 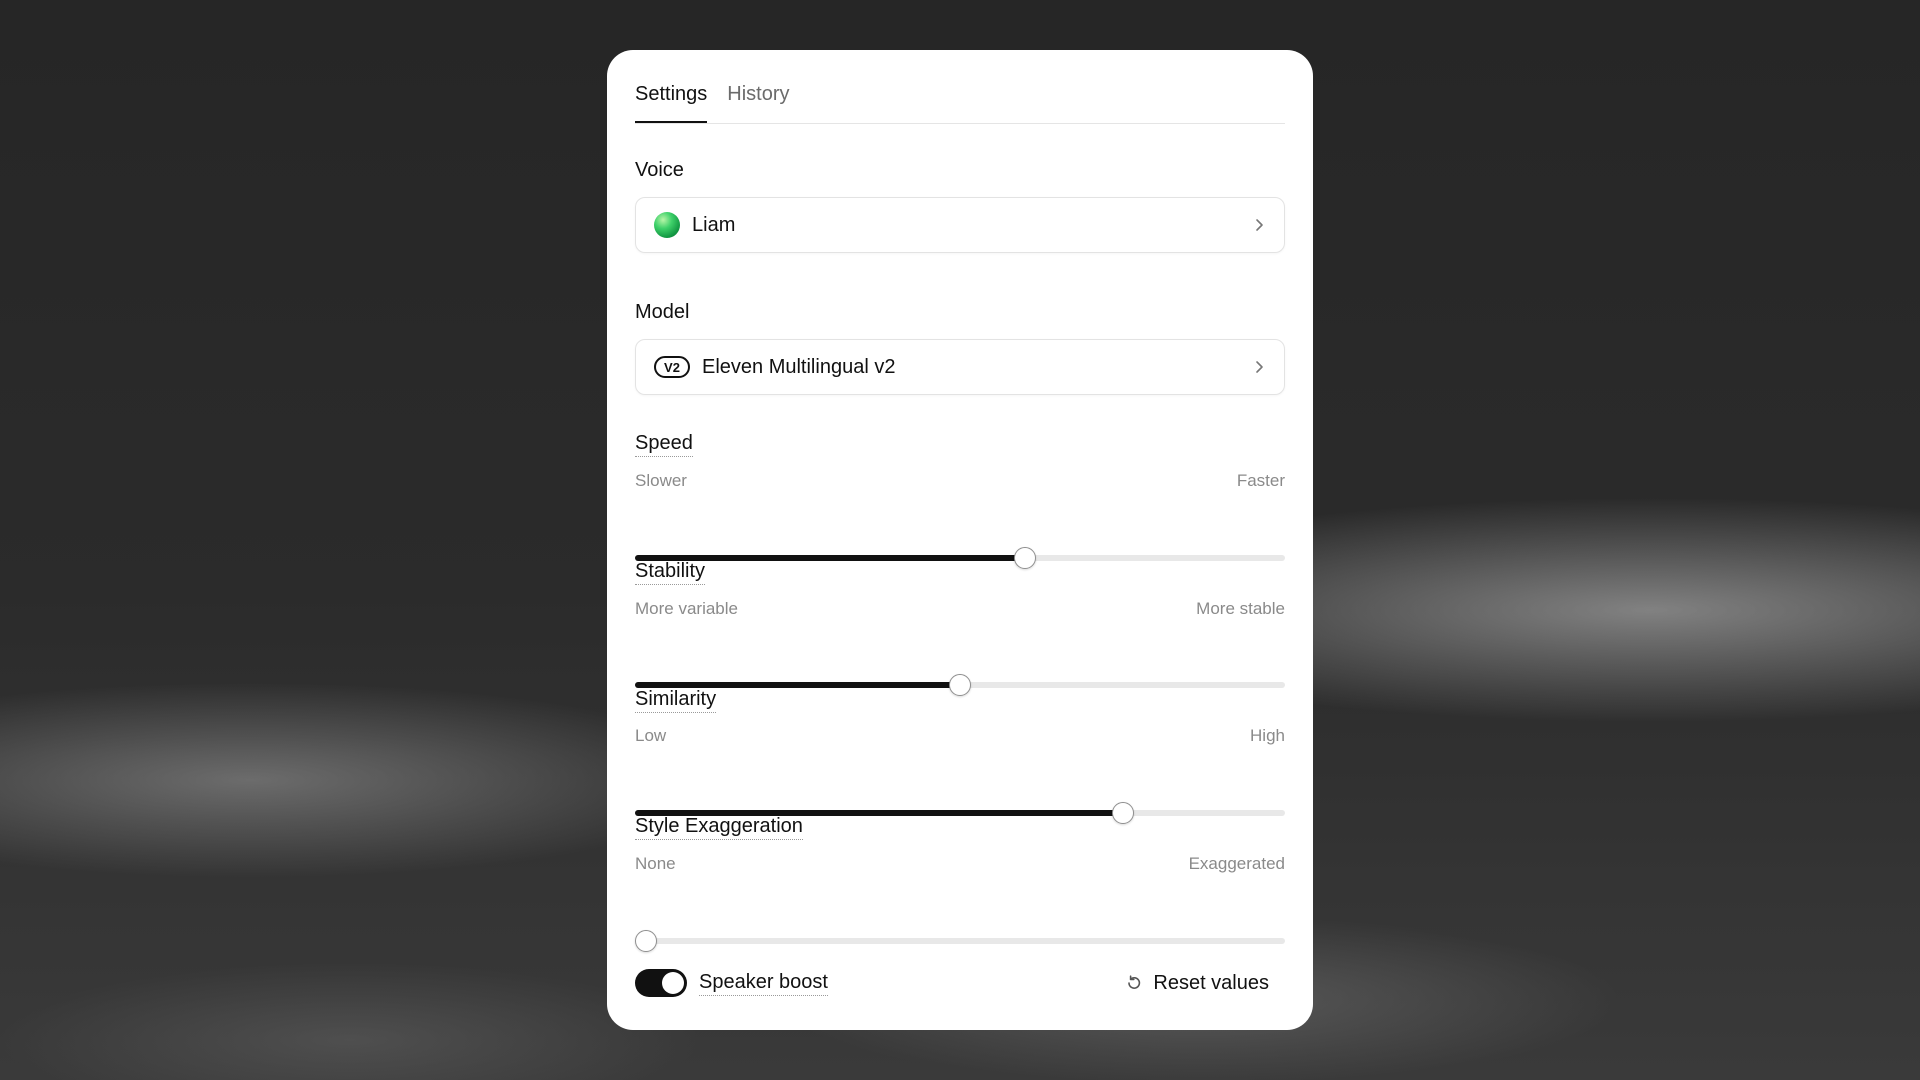 I want to click on similarity-min-label: Low, so click(x=651, y=735).